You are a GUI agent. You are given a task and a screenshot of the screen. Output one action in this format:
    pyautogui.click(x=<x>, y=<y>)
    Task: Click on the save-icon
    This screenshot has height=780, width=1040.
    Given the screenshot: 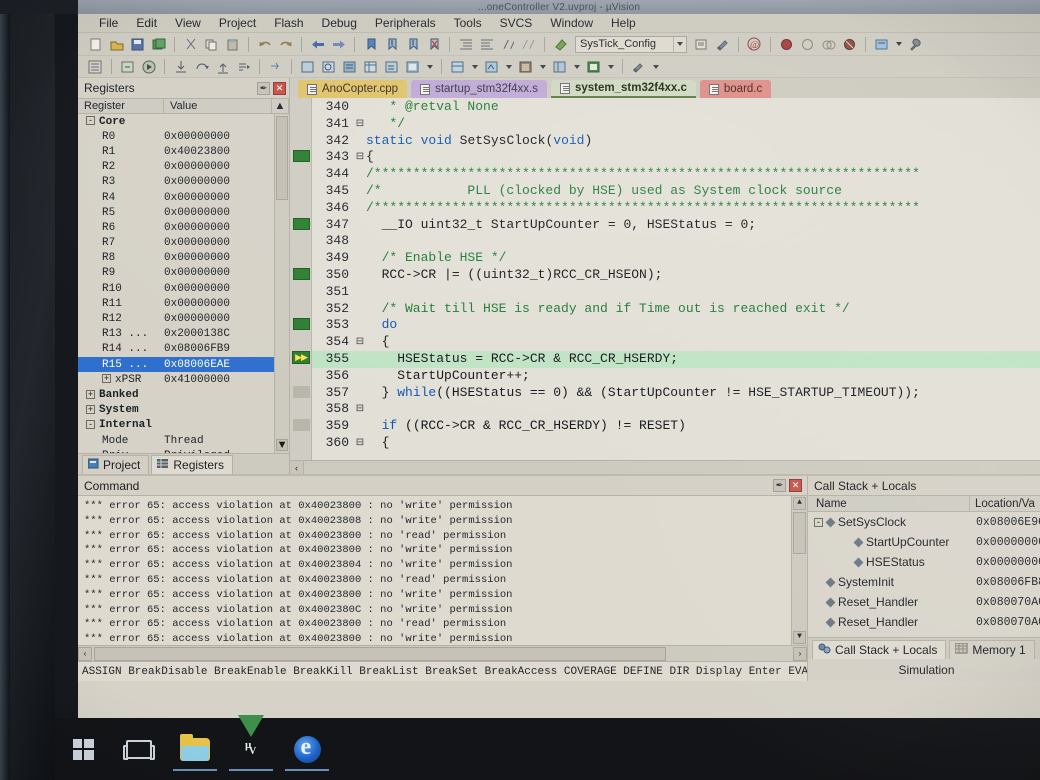 What is the action you would take?
    pyautogui.click(x=137, y=44)
    